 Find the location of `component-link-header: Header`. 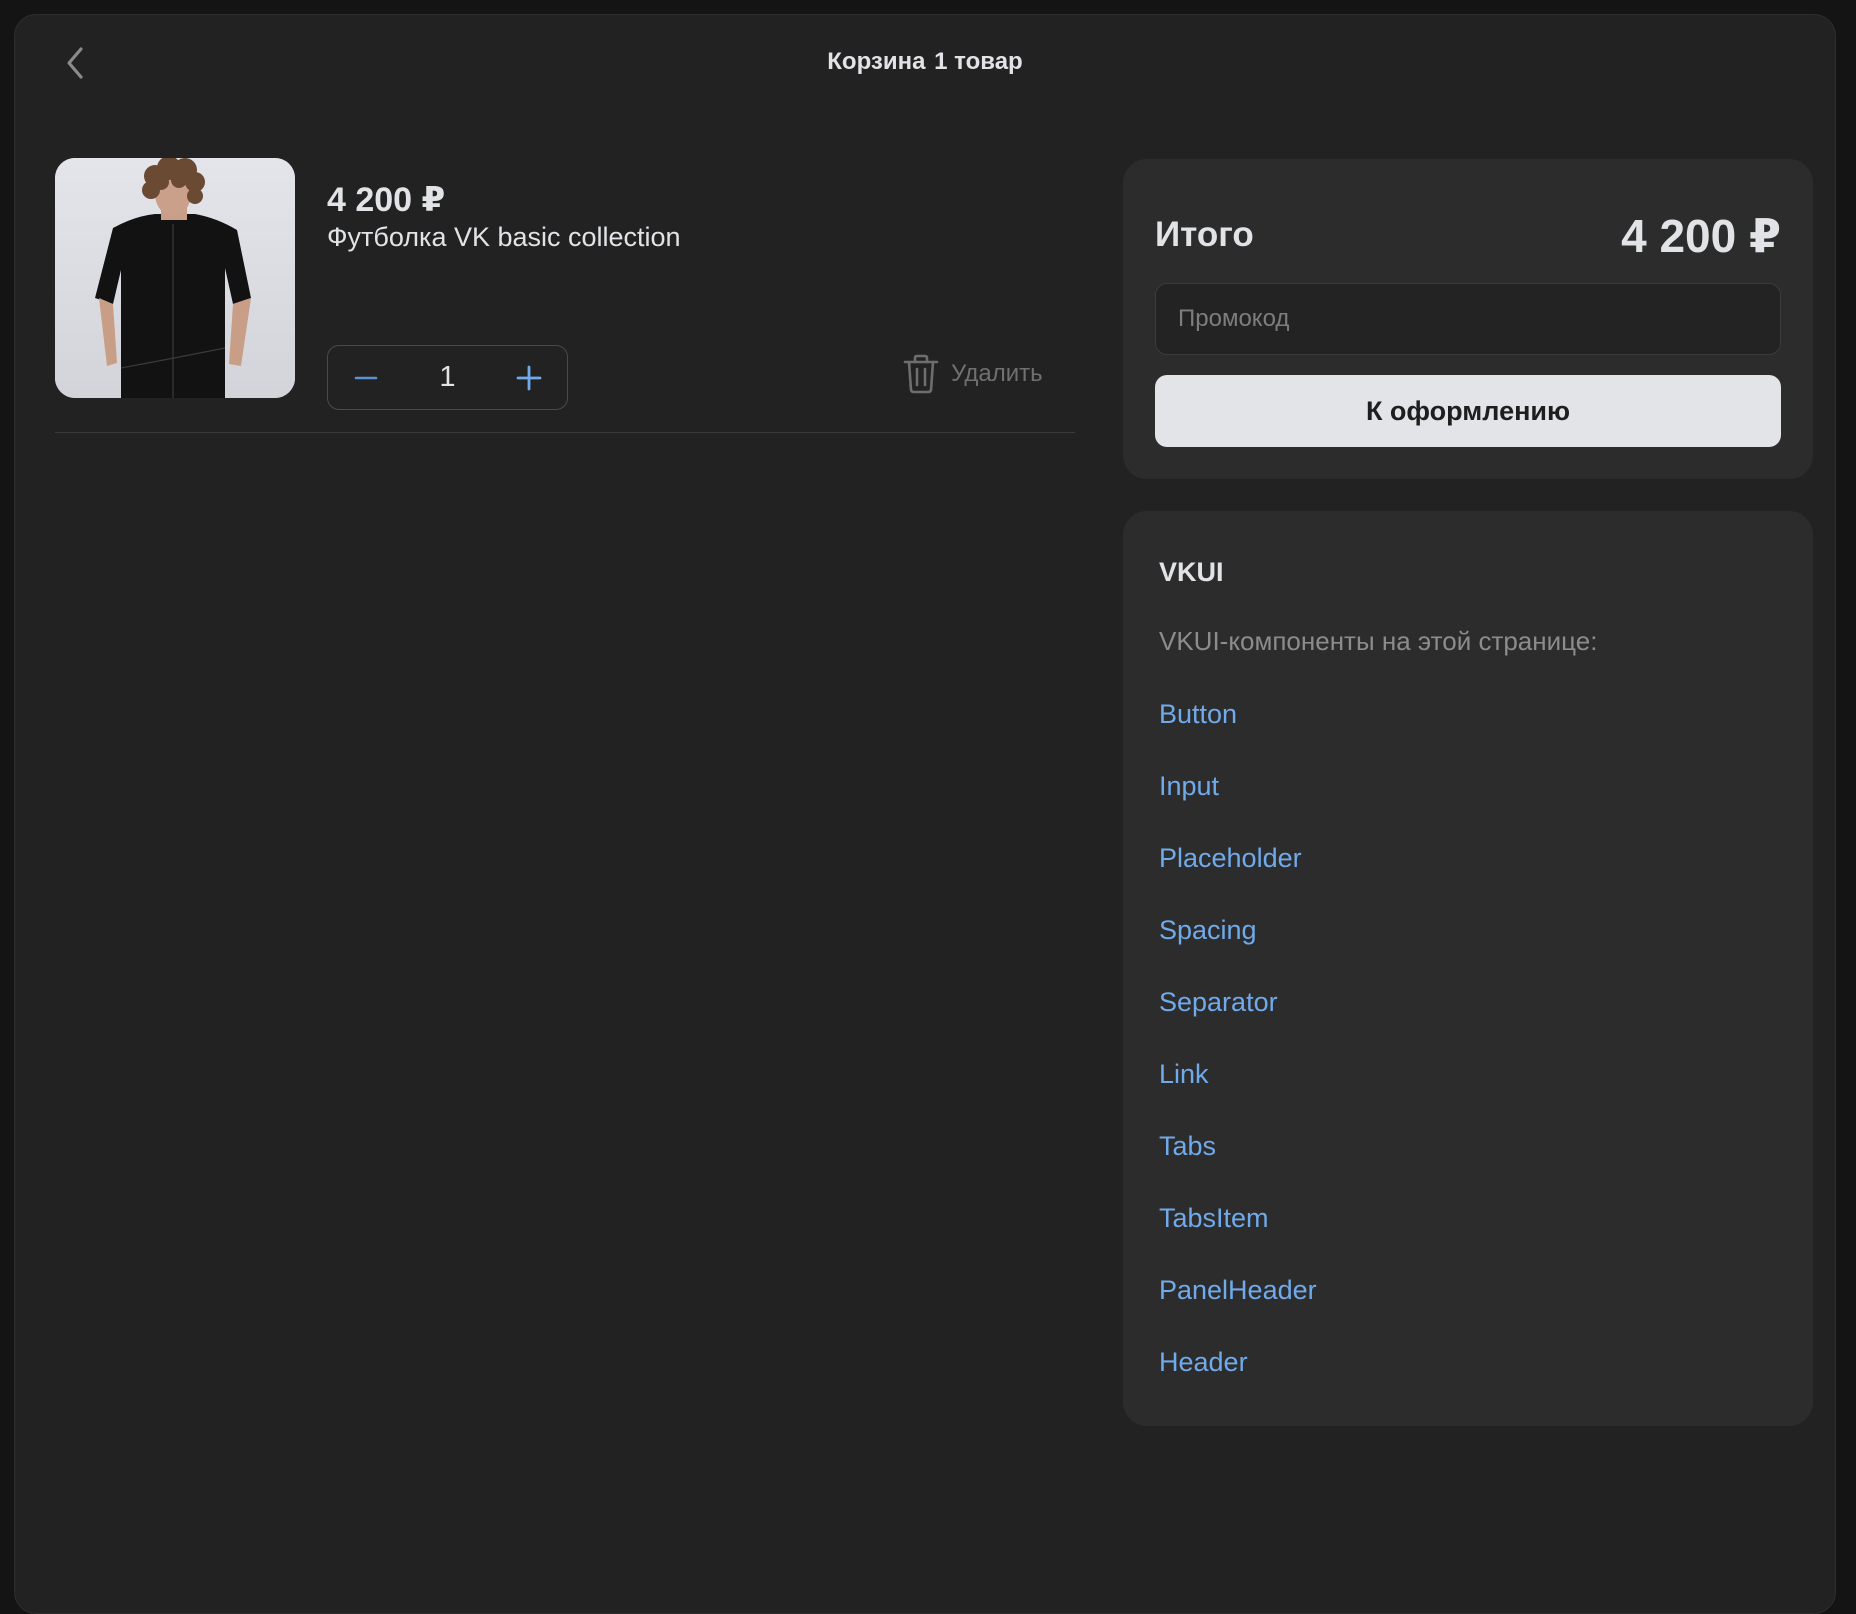

component-link-header: Header is located at coordinates (1203, 1362).